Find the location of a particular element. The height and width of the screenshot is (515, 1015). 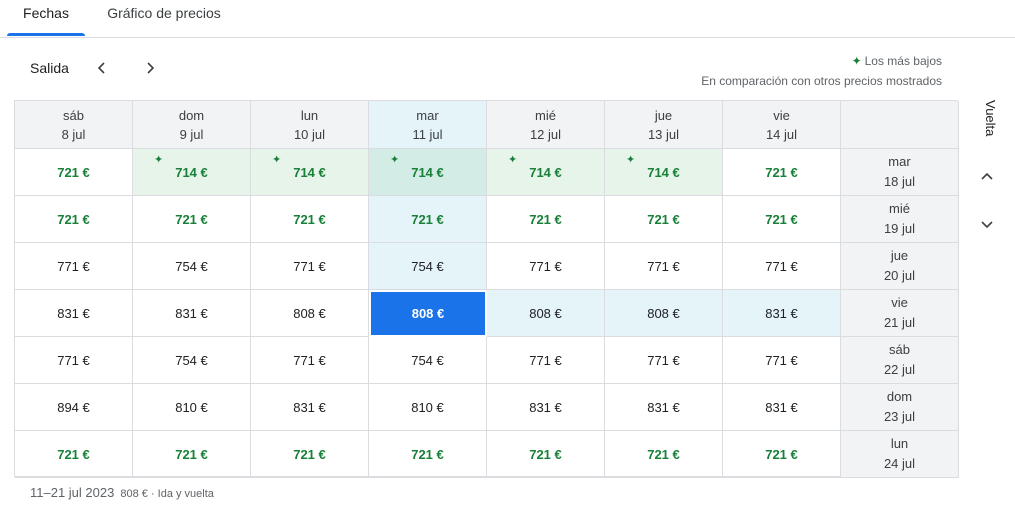

return-date: 19 jul is located at coordinates (899, 228).